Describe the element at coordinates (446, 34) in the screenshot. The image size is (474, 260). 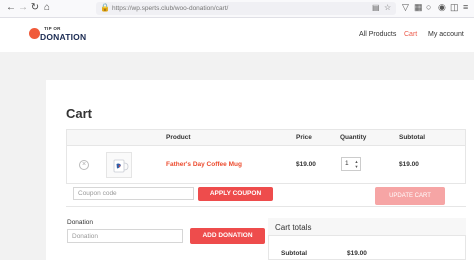
I see `nav-my-account: My account` at that location.